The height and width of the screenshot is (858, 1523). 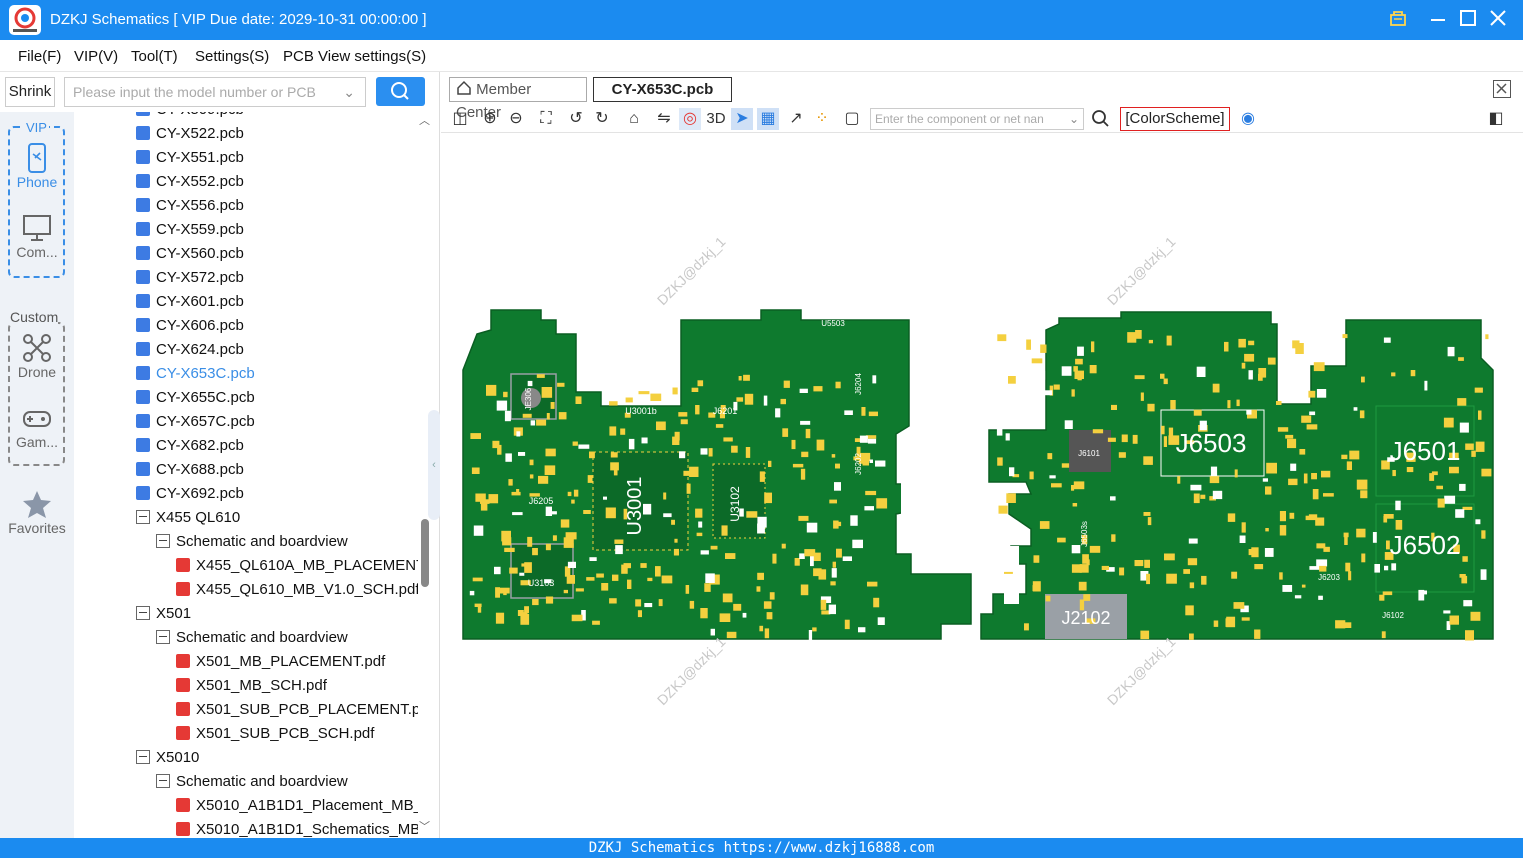 I want to click on tree-group: X455 QL610, so click(x=188, y=518).